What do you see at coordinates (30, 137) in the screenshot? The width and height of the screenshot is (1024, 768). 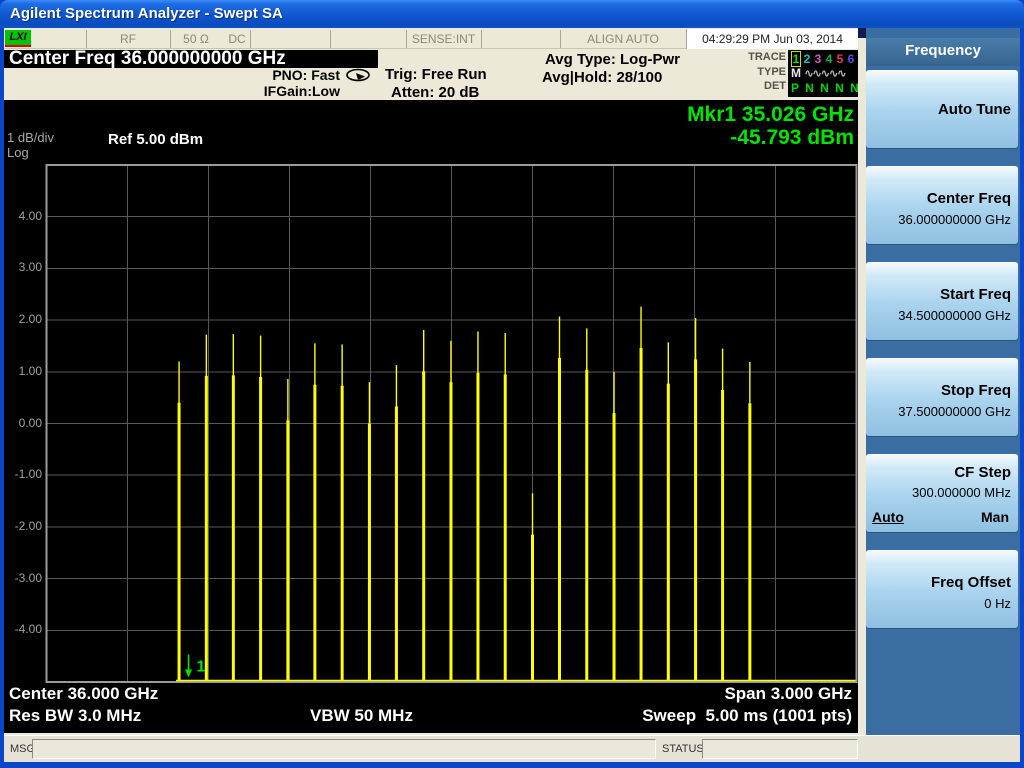 I see `scale-per-div-label: 1 dB/div` at bounding box center [30, 137].